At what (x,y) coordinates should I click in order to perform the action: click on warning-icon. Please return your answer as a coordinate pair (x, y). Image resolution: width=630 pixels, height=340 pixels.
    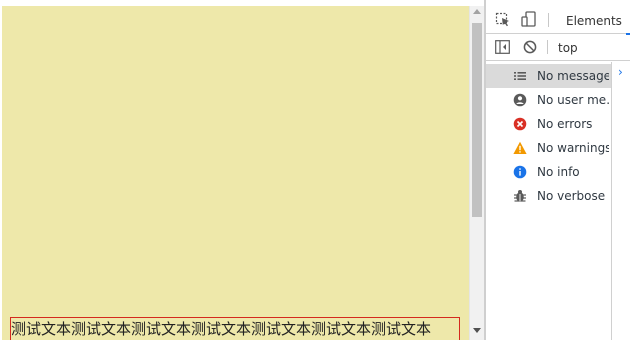
    Looking at the image, I should click on (520, 147).